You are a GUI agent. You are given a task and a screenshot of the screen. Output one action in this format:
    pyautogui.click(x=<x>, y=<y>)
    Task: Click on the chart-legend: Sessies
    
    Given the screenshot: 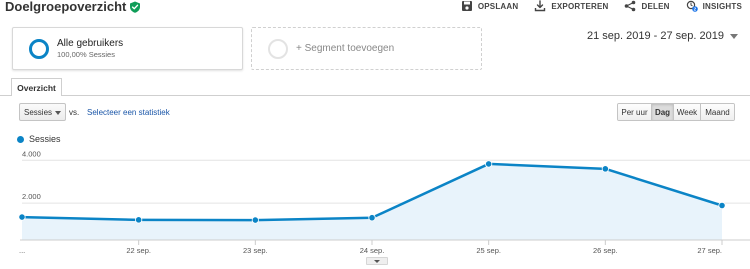 What is the action you would take?
    pyautogui.click(x=39, y=139)
    